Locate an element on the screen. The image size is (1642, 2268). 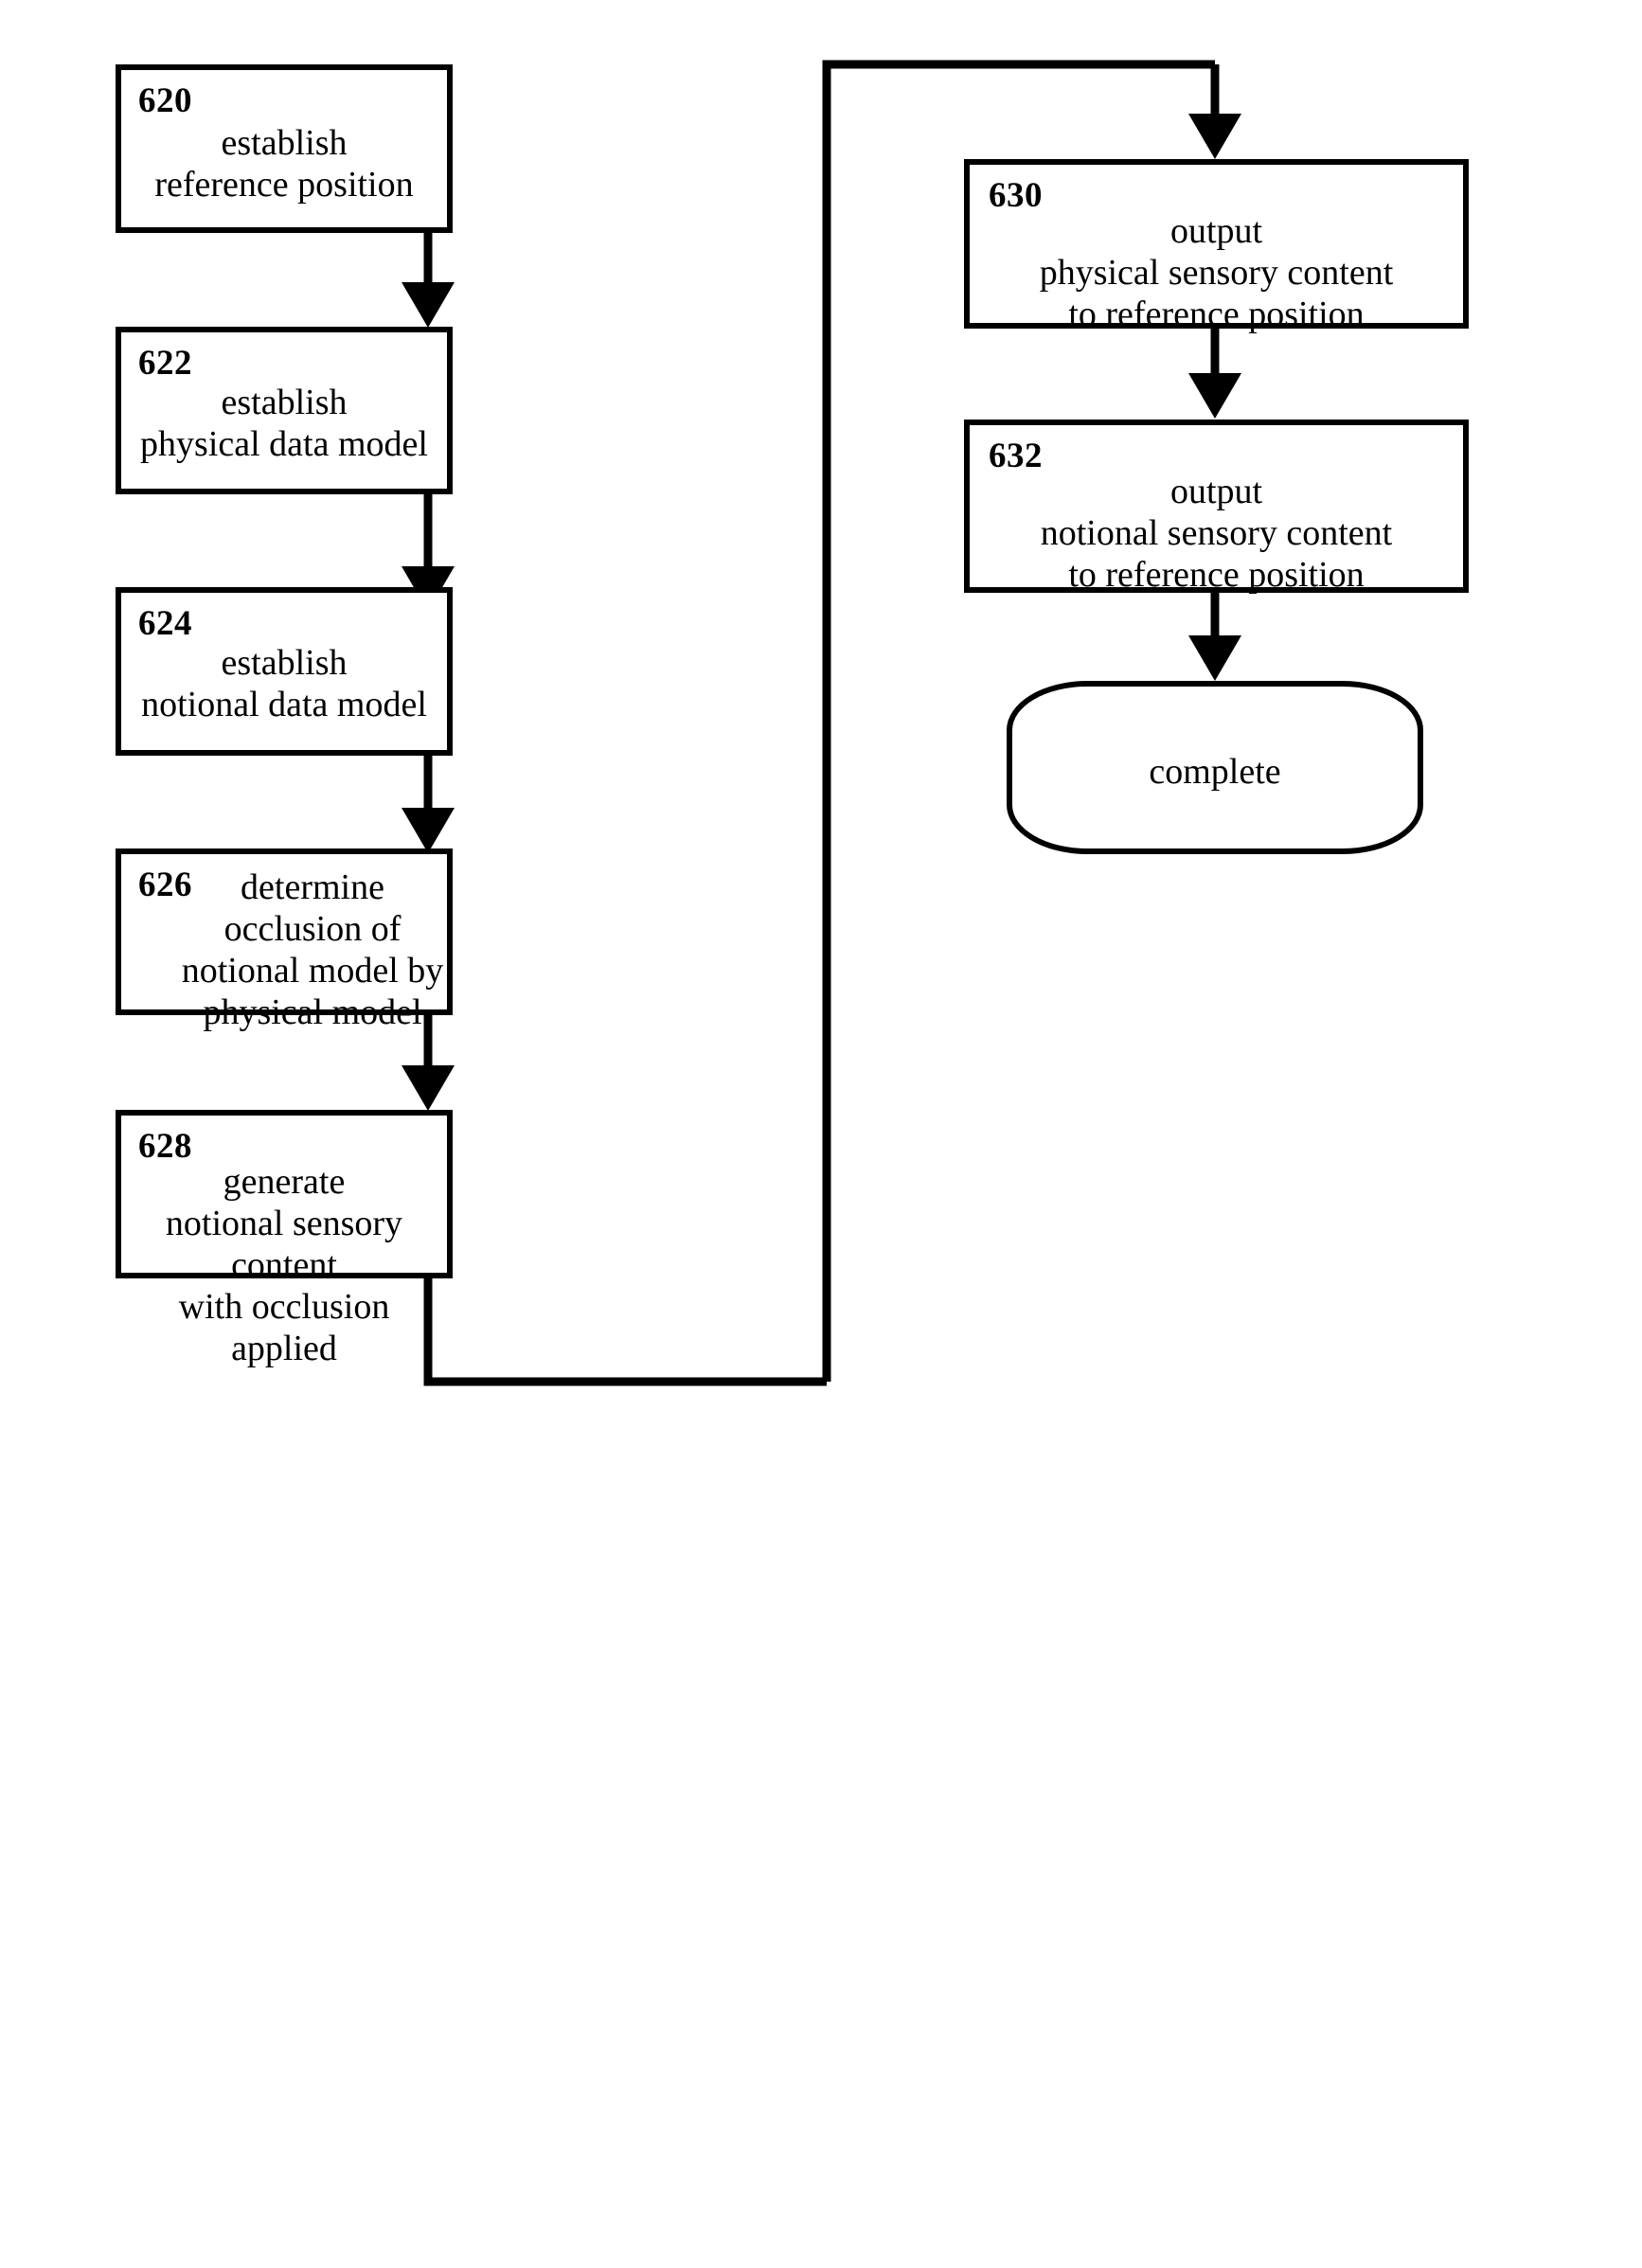
node-number-628: 628 is located at coordinates (165, 1146).